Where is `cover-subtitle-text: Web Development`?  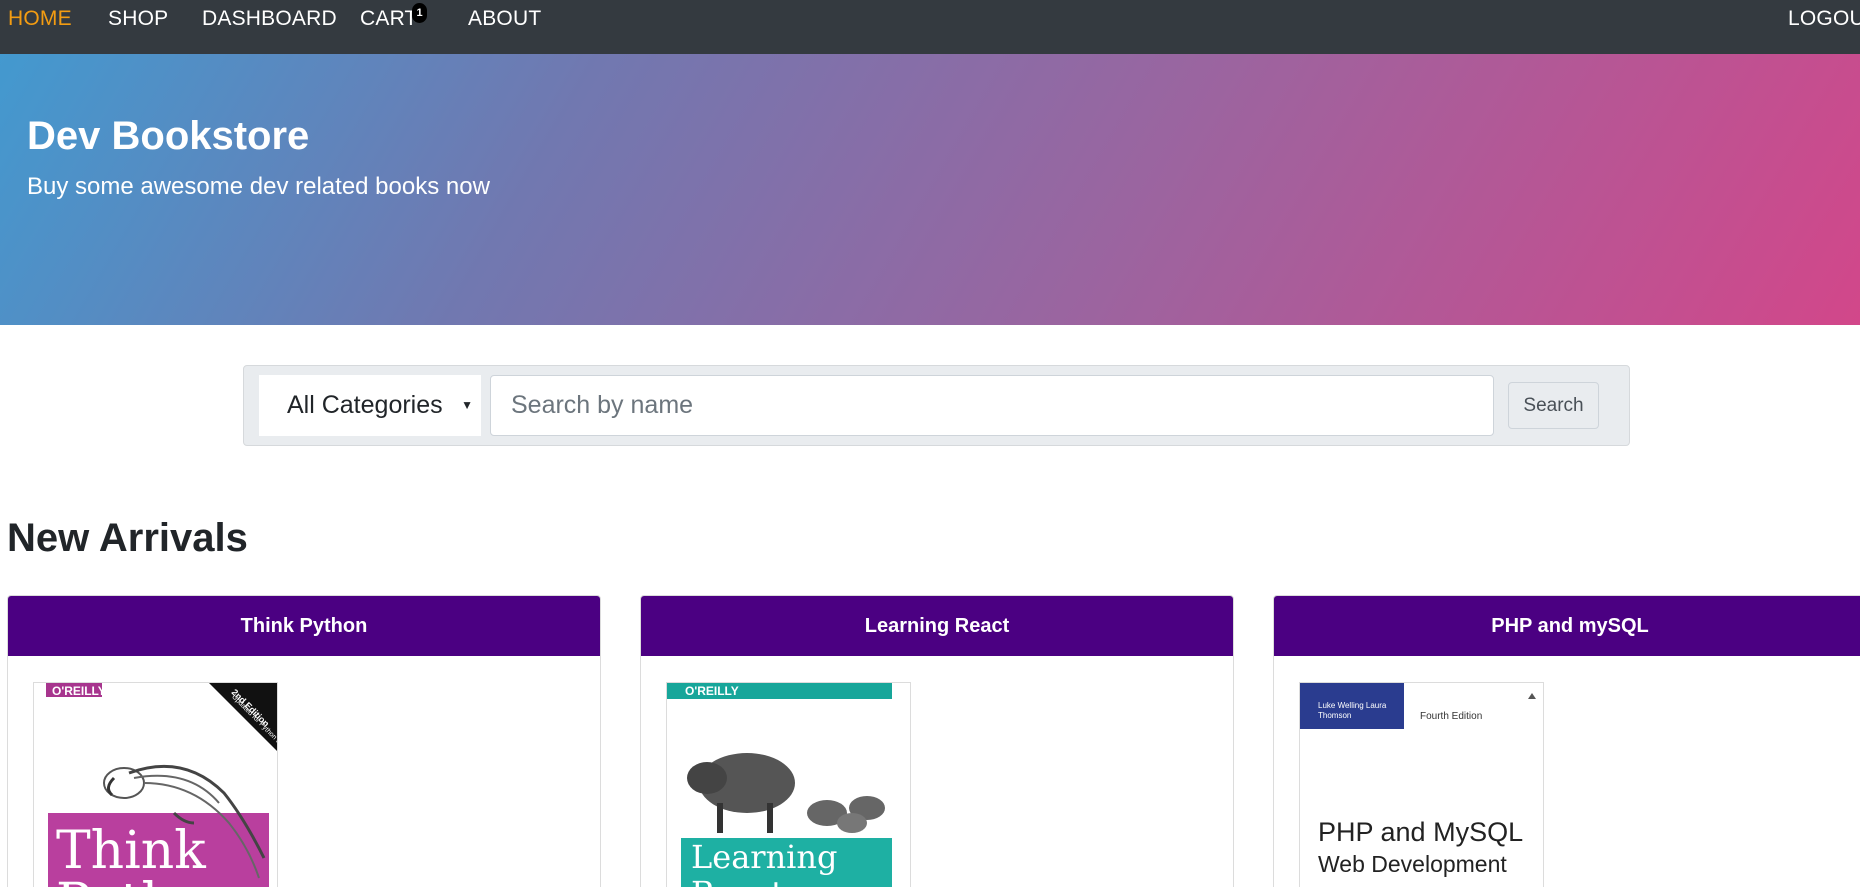 cover-subtitle-text: Web Development is located at coordinates (1412, 864).